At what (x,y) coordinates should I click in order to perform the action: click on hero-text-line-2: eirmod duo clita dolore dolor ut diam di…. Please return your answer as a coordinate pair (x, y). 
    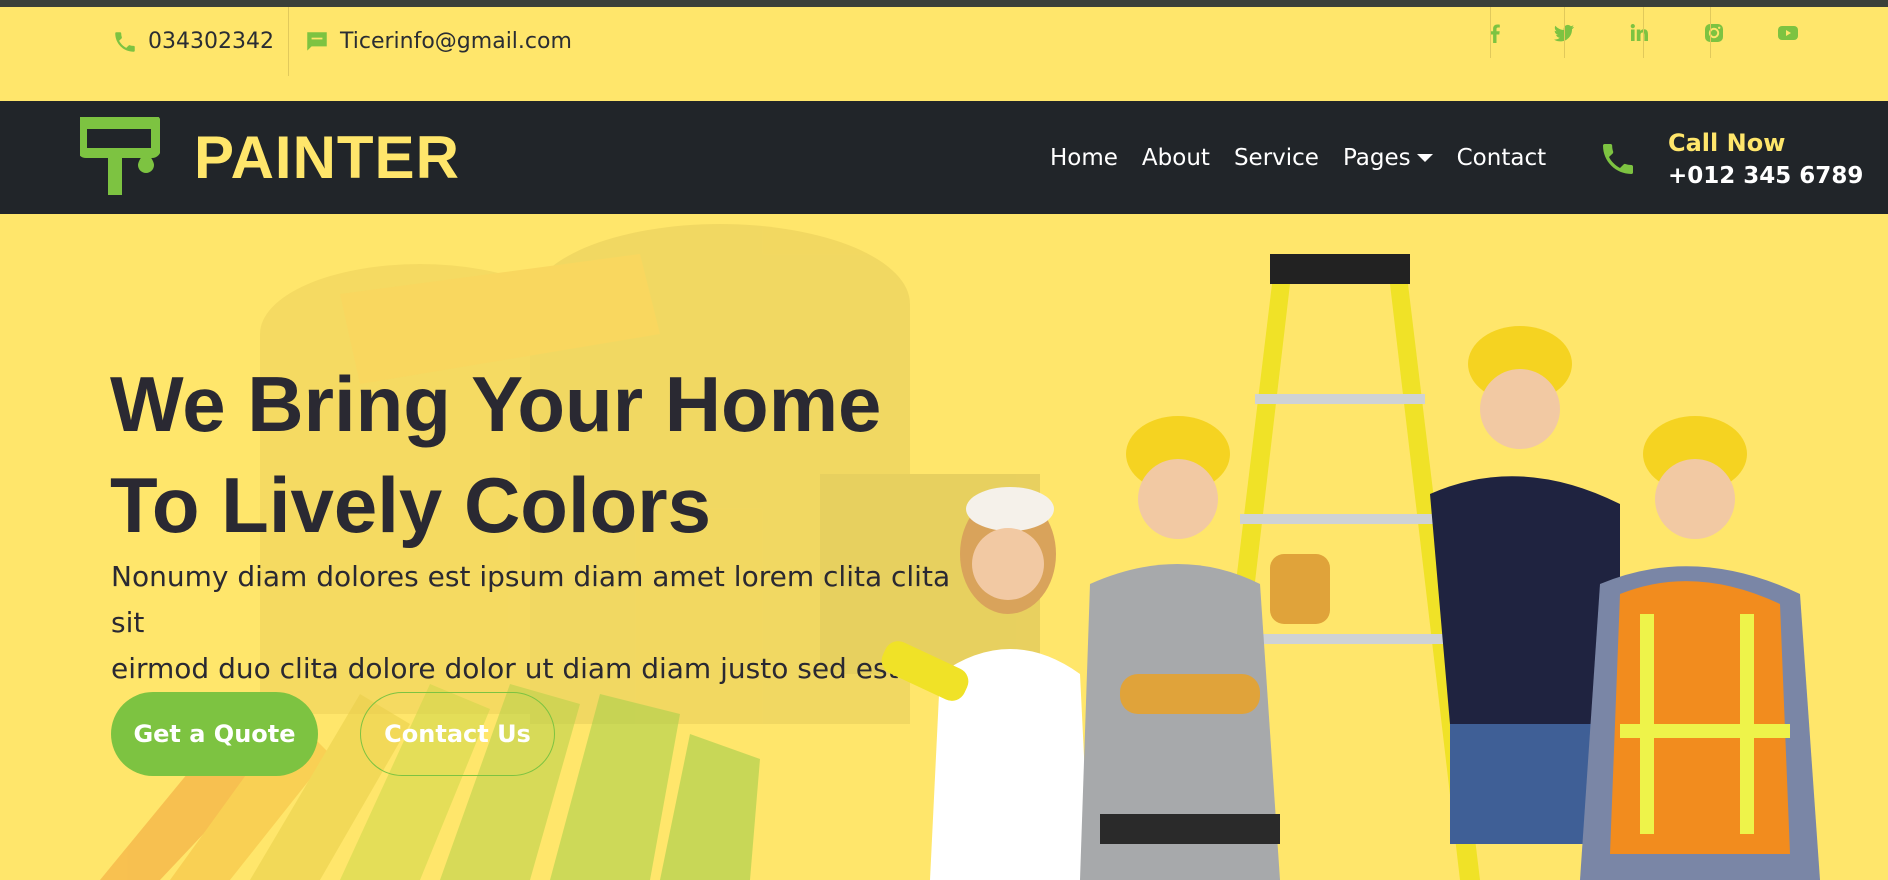
    Looking at the image, I should click on (505, 668).